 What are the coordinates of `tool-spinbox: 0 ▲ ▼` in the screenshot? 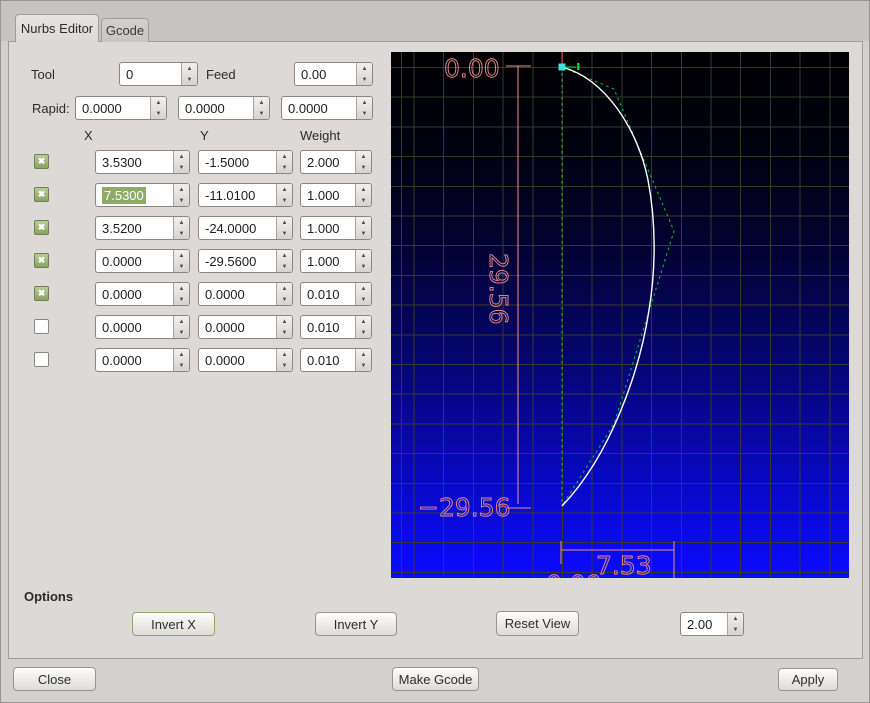 It's located at (158, 74).